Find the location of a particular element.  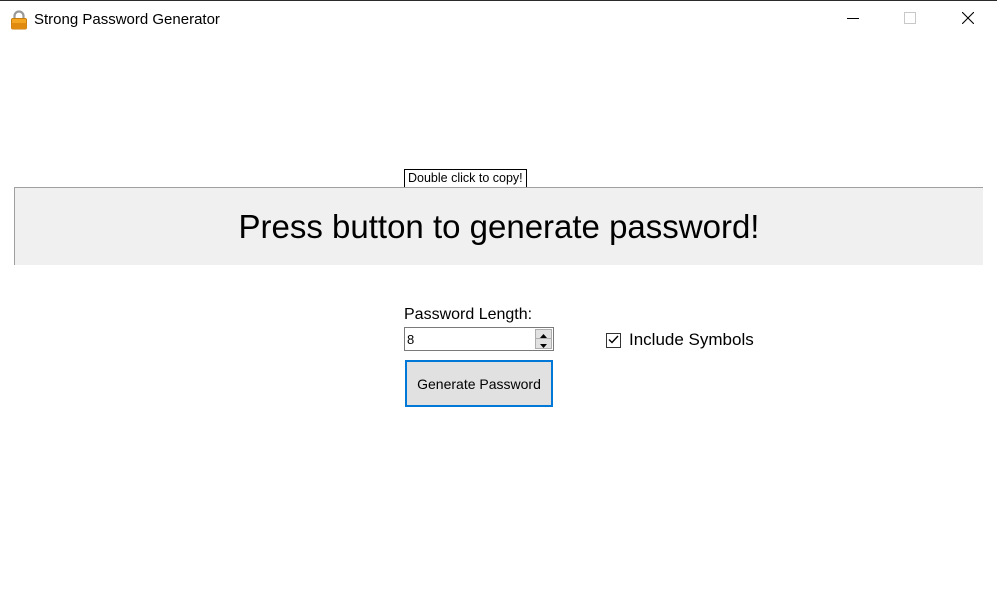

minimize-icon is located at coordinates (853, 20).